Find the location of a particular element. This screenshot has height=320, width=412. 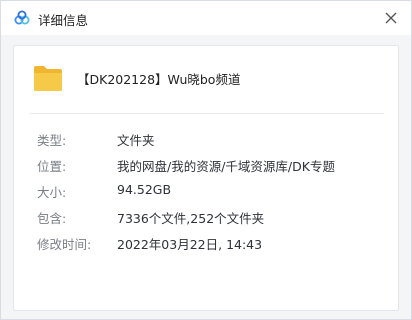

watermark: 千域资源库 52qianyu.com is located at coordinates (323, 283).